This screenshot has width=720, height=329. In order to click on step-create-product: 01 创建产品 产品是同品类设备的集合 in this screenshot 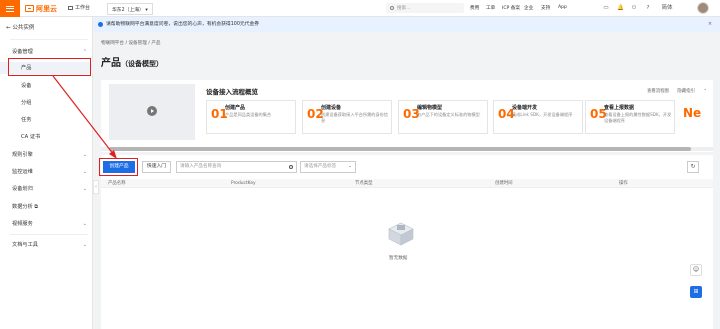, I will do `click(251, 117)`.